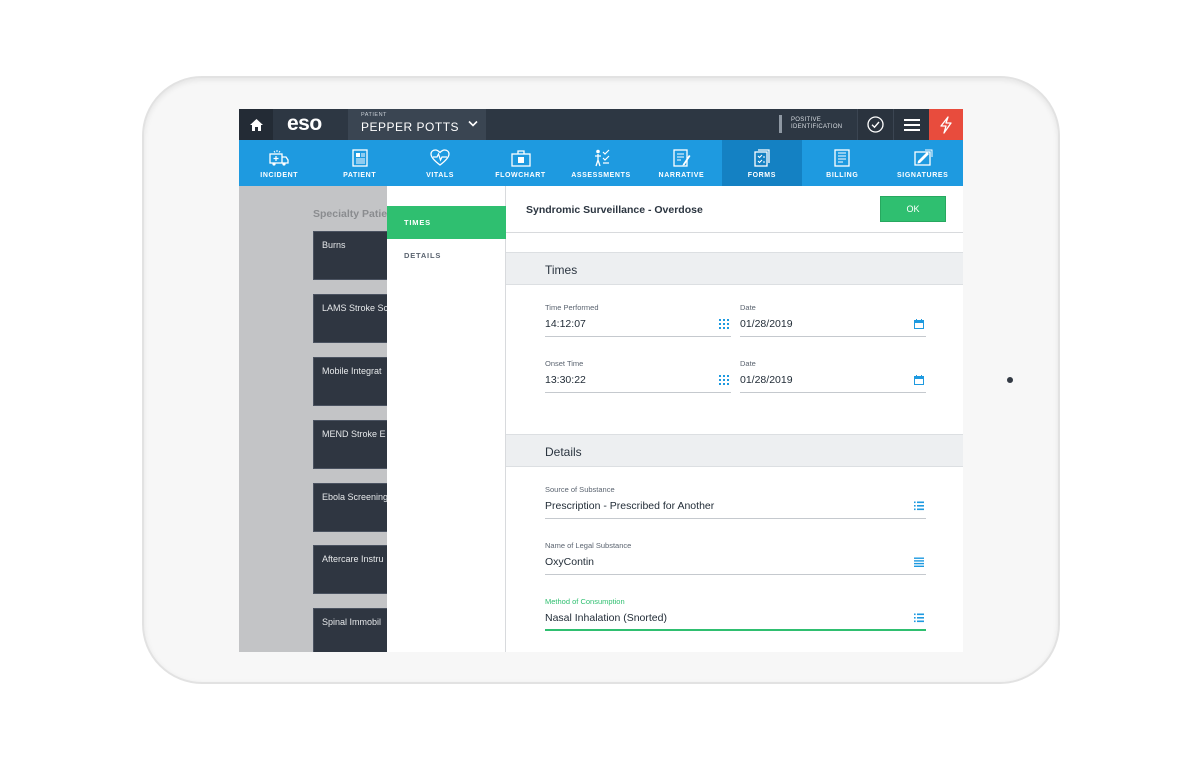 The image size is (1200, 773). Describe the element at coordinates (761, 175) in the screenshot. I see `tab-label: FORMS` at that location.